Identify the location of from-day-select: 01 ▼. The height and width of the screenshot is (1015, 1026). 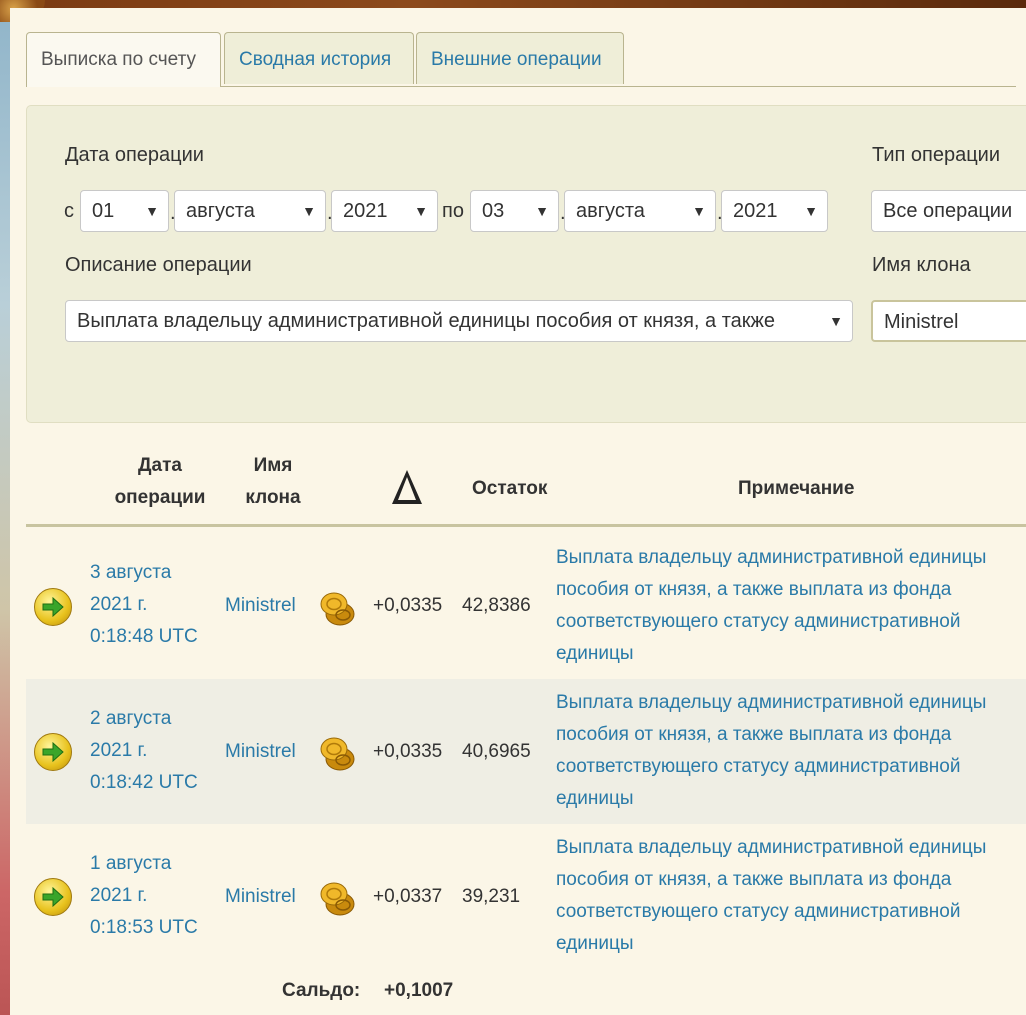
(124, 211).